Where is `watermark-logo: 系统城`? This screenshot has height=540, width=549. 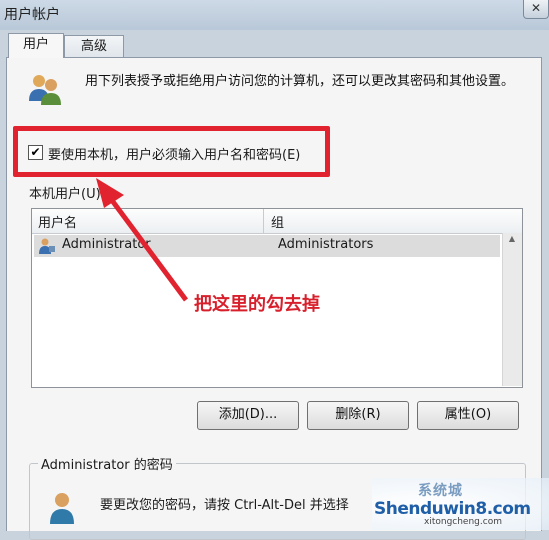 watermark-logo: 系统城 is located at coordinates (440, 491).